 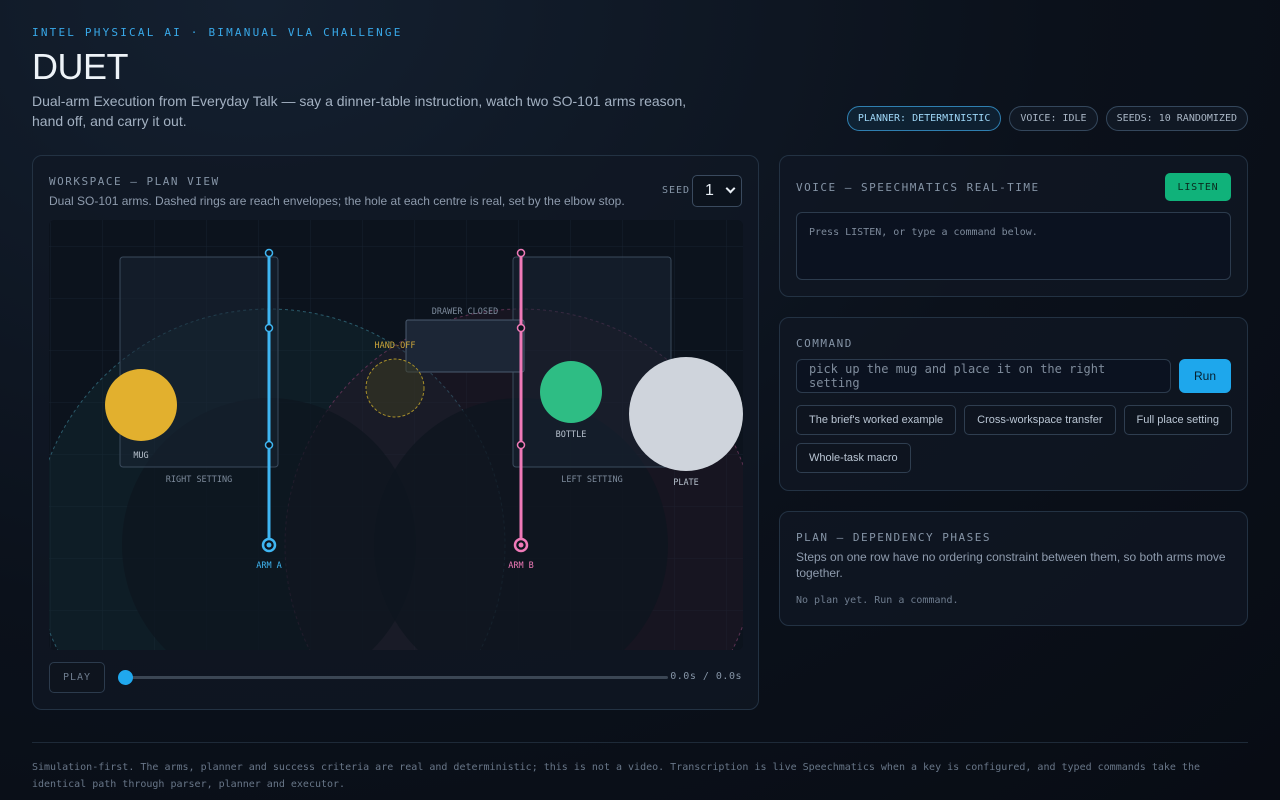 I want to click on arm-b-label: ARM B, so click(x=521, y=566).